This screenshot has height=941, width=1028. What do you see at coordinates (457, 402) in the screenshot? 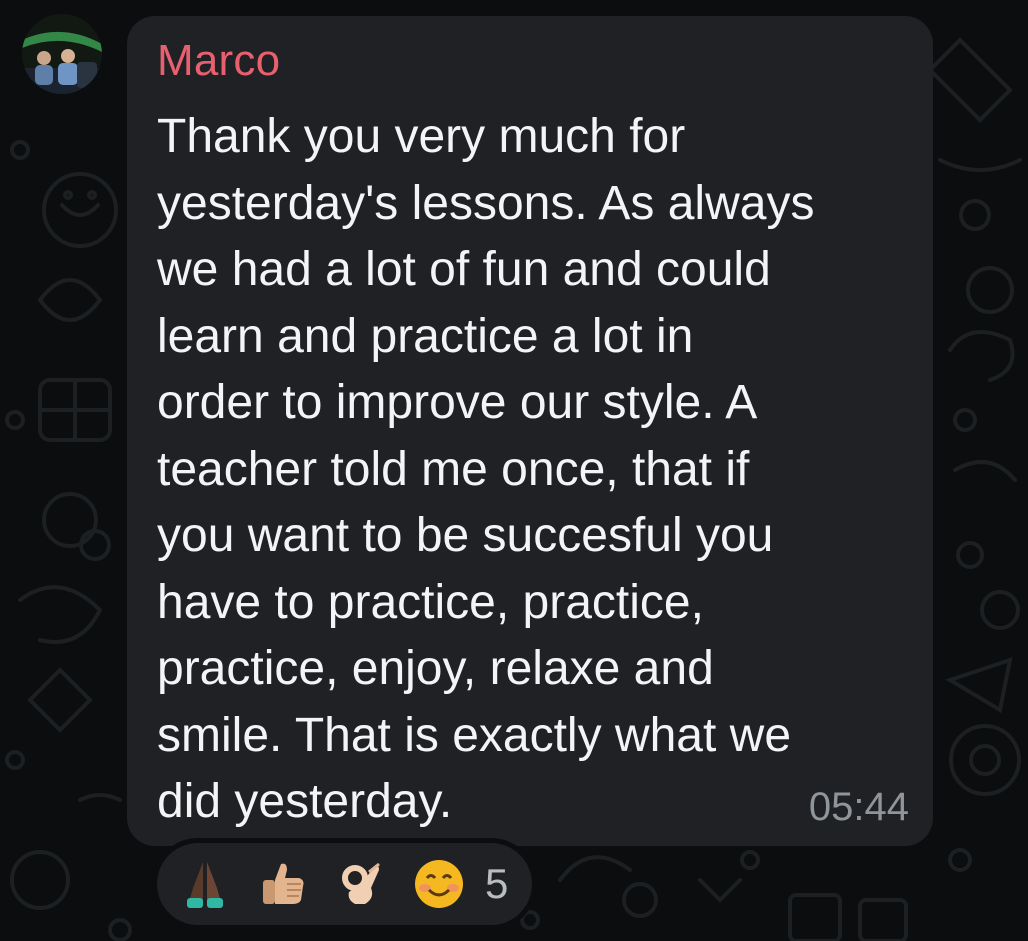
I see `message-line: order to improve our style. A` at bounding box center [457, 402].